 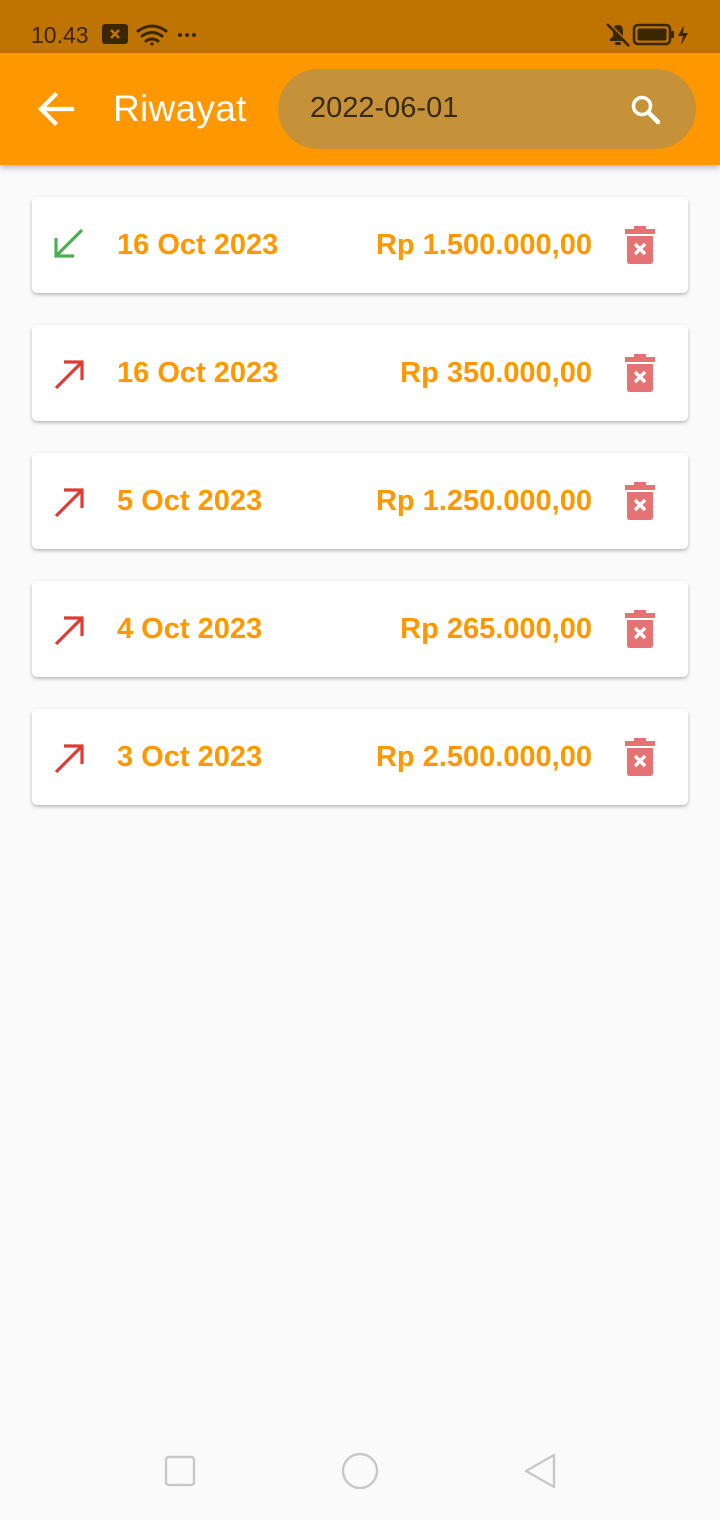 I want to click on arrow-left-icon, so click(x=56, y=109).